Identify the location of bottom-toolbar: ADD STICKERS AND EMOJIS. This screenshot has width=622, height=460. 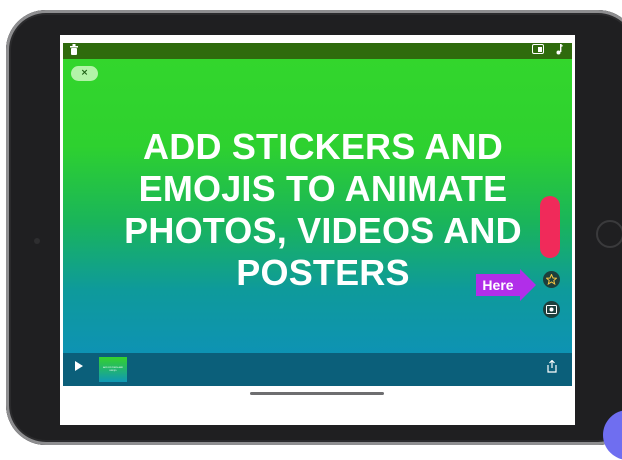
(317, 369).